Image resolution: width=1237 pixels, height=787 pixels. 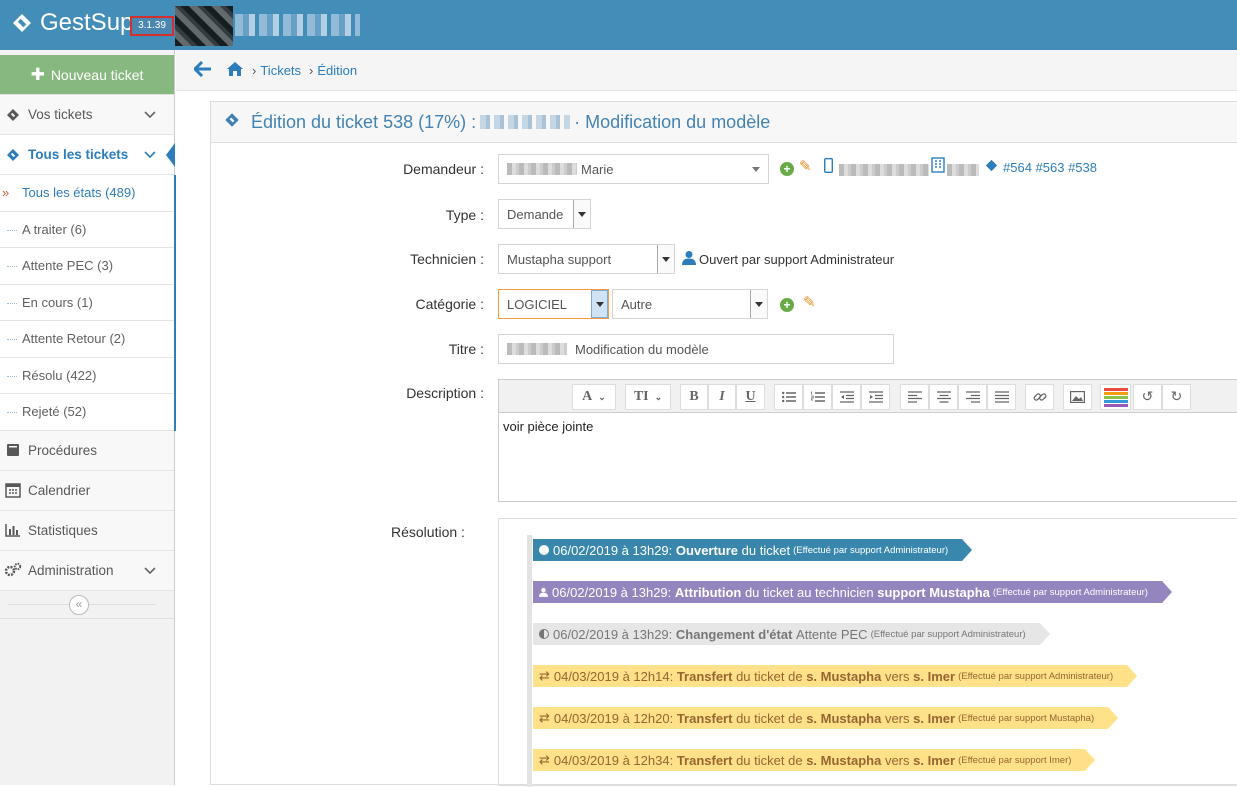 What do you see at coordinates (297, 25) in the screenshot?
I see `redacted-company-name` at bounding box center [297, 25].